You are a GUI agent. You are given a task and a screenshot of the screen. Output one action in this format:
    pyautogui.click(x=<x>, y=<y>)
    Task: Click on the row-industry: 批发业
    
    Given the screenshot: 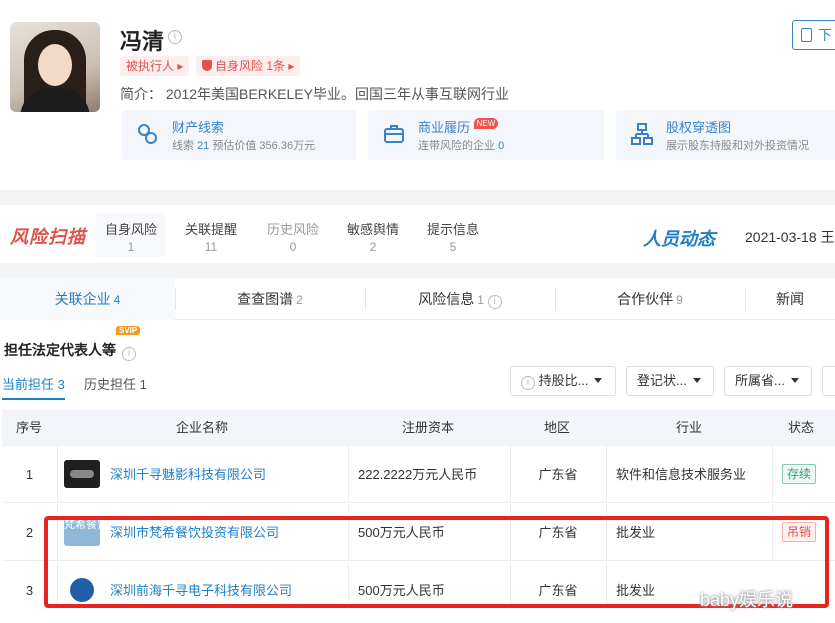 What is the action you would take?
    pyautogui.click(x=636, y=532)
    